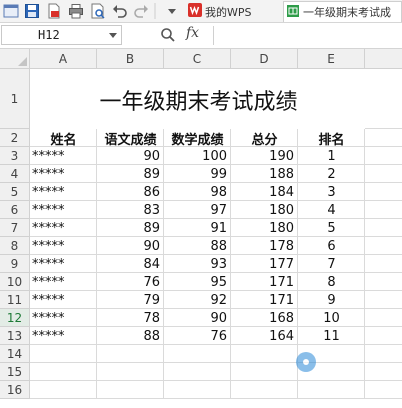 The width and height of the screenshot is (402, 408). Describe the element at coordinates (15, 210) in the screenshot. I see `row-header: 6` at that location.